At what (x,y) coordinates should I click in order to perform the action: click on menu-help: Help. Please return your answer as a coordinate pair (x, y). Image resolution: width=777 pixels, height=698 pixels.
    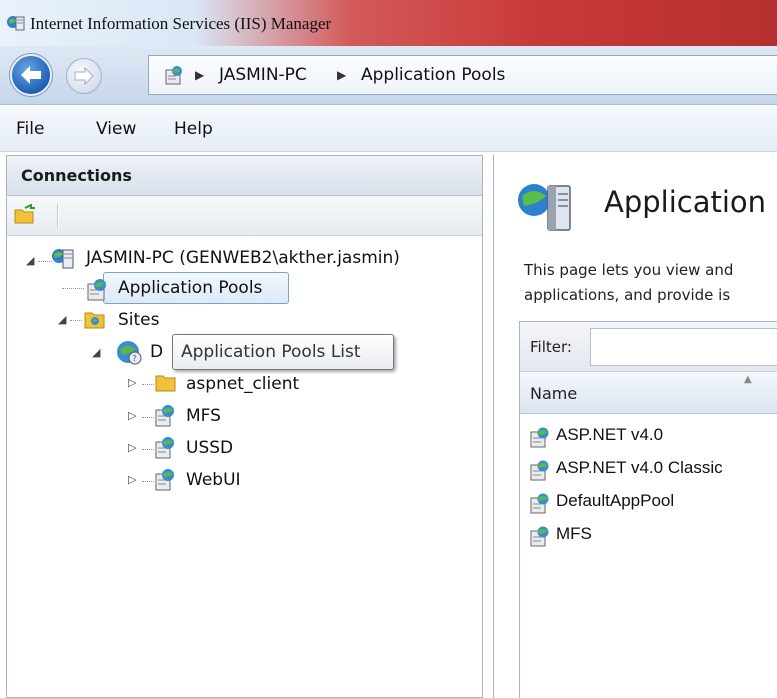
    Looking at the image, I should click on (193, 129).